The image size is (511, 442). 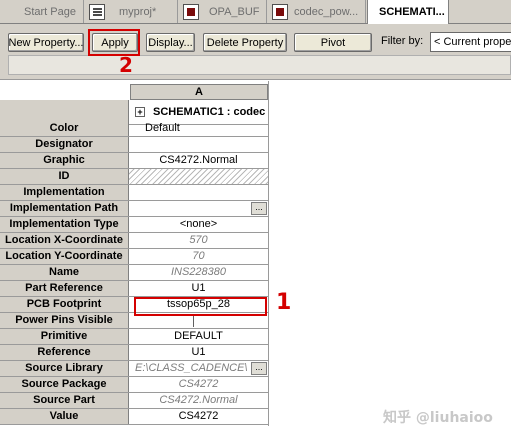 What do you see at coordinates (64, 128) in the screenshot?
I see `property-label: Color` at bounding box center [64, 128].